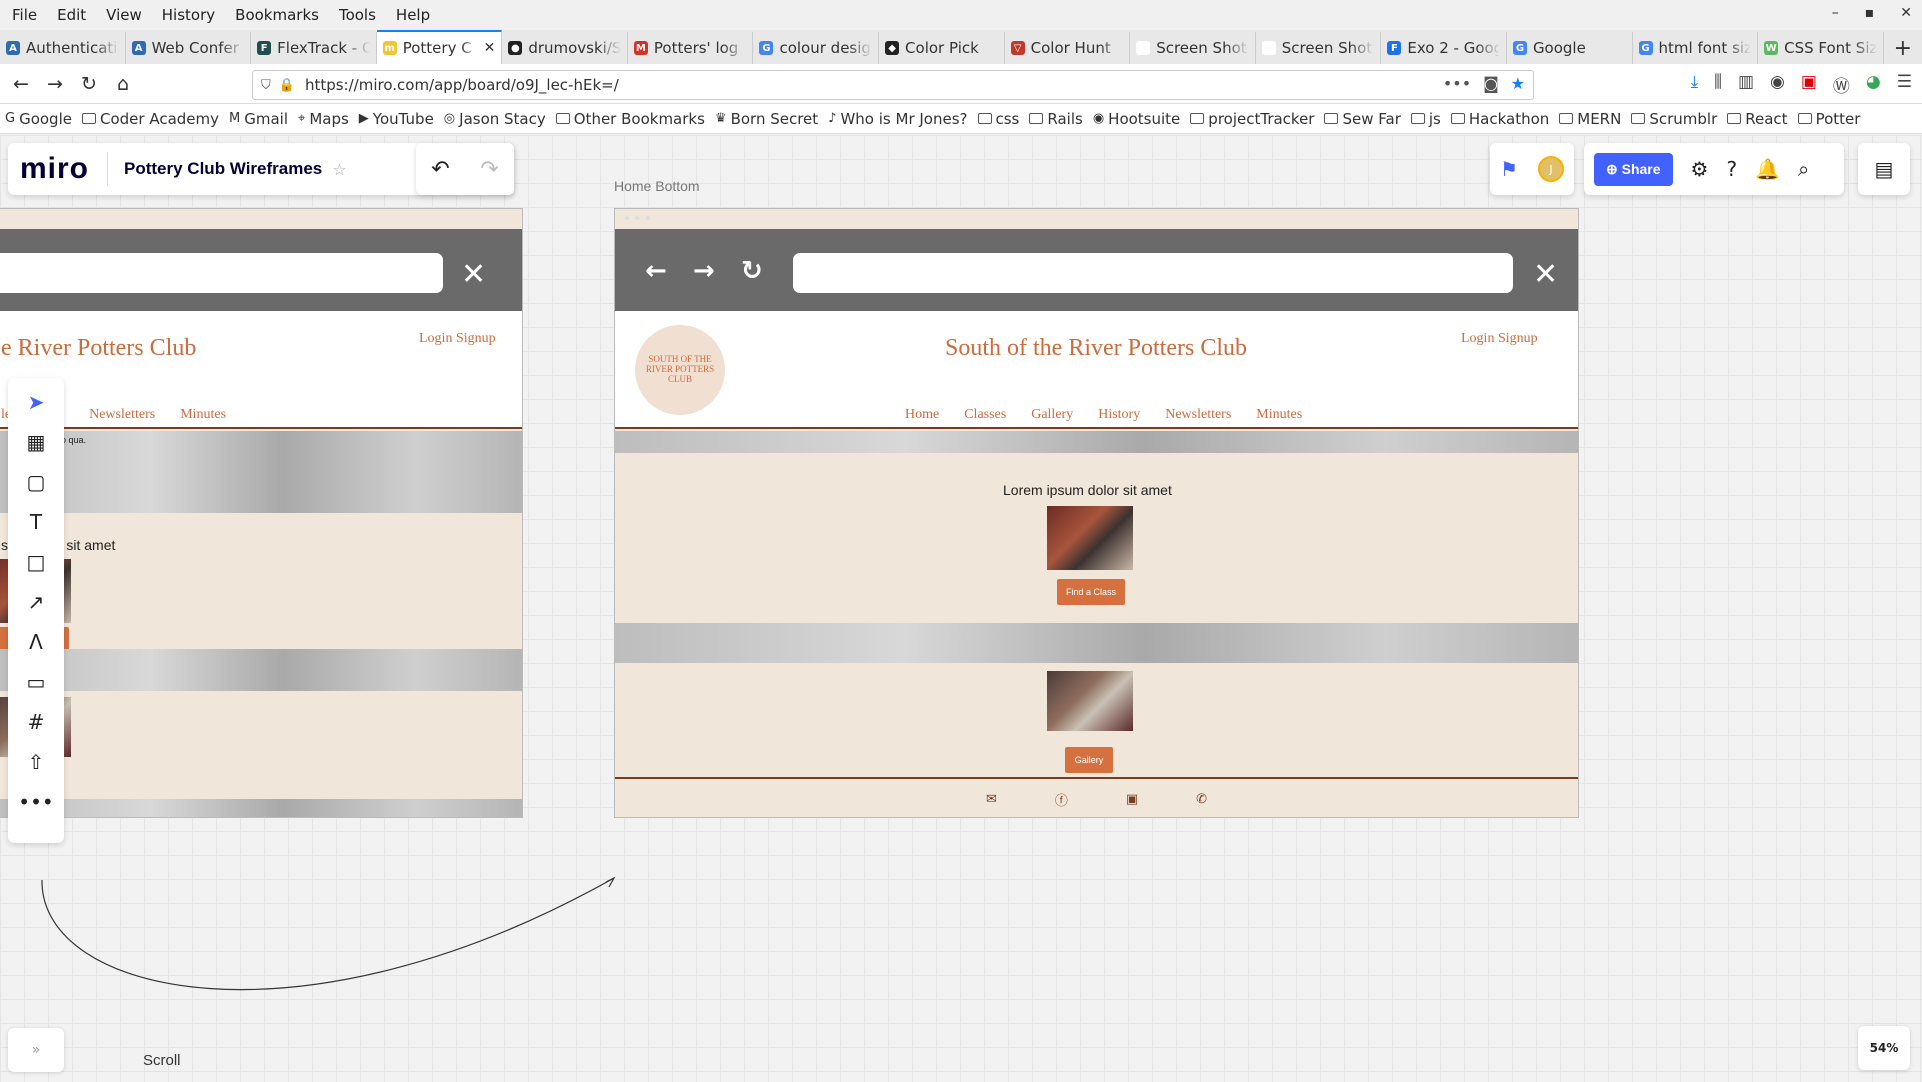 Image resolution: width=1922 pixels, height=1082 pixels. I want to click on extension-chrome-icon: ◕, so click(1873, 84).